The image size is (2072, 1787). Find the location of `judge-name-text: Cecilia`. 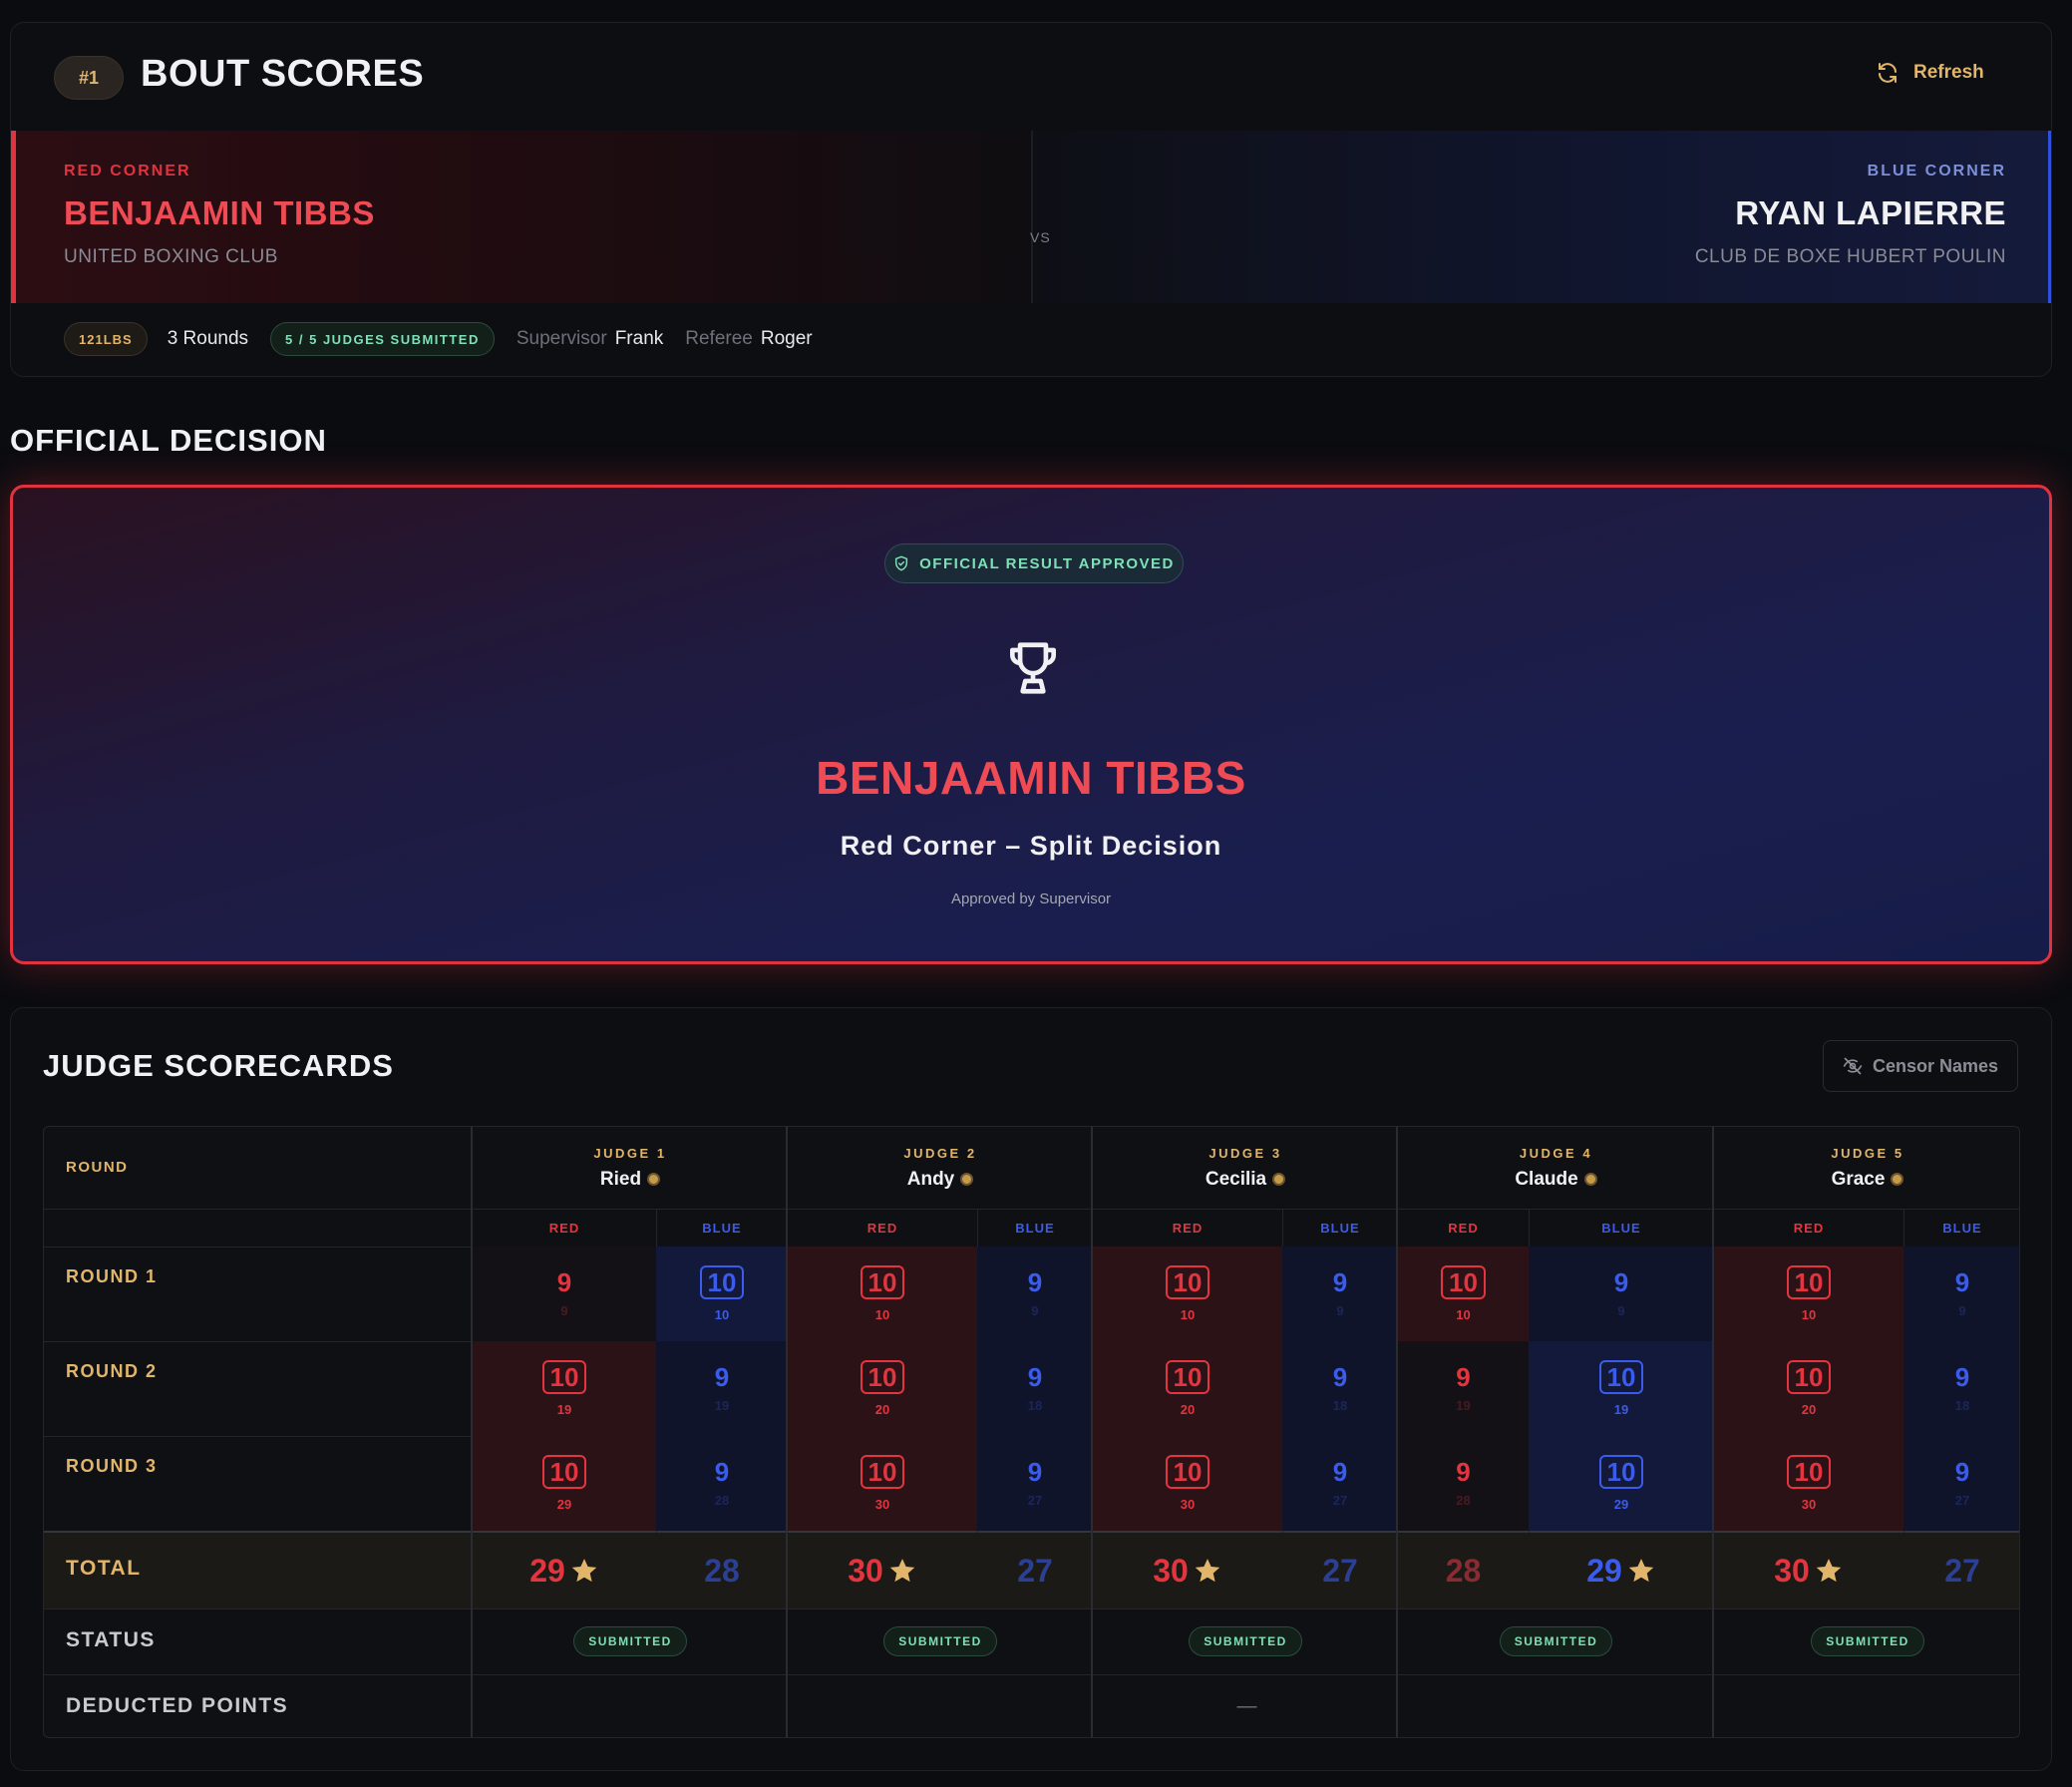

judge-name-text: Cecilia is located at coordinates (1236, 1179).